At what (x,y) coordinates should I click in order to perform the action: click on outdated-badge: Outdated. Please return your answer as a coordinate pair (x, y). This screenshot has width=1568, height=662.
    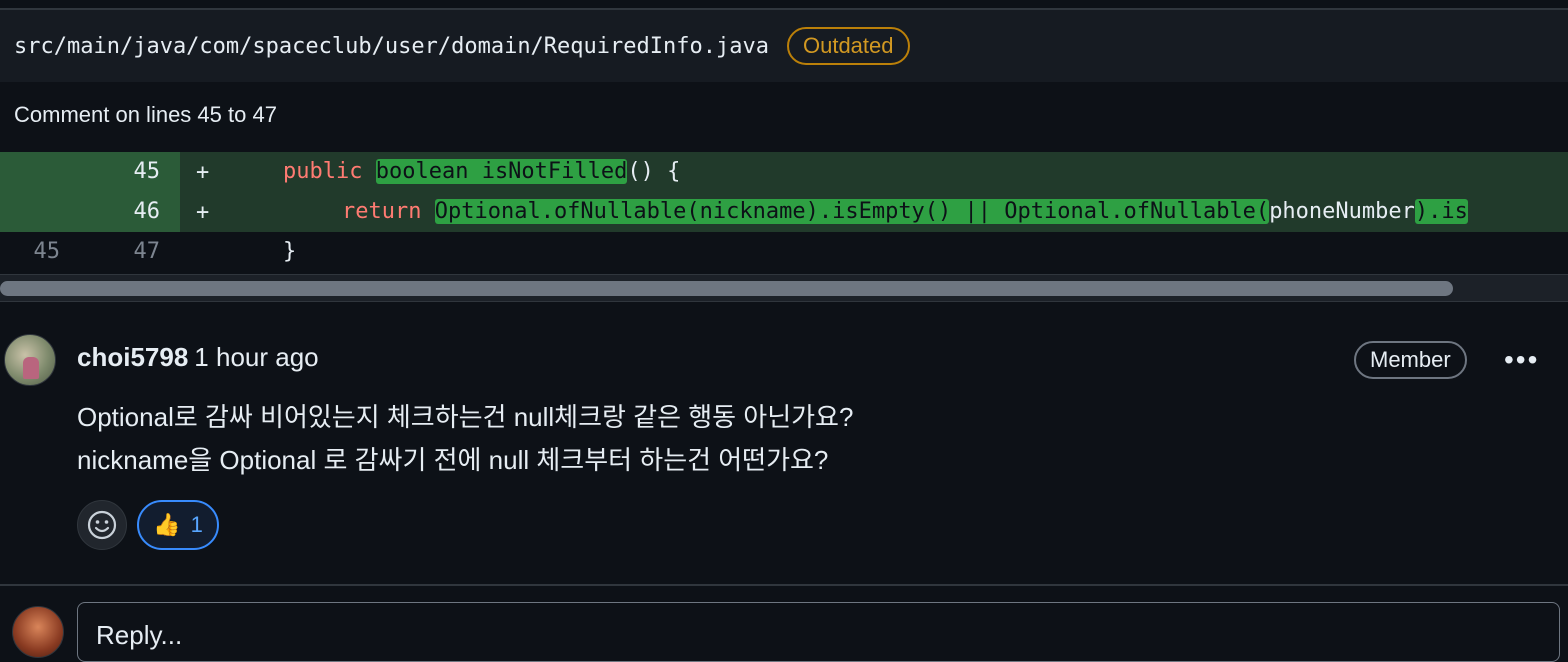
    Looking at the image, I should click on (848, 46).